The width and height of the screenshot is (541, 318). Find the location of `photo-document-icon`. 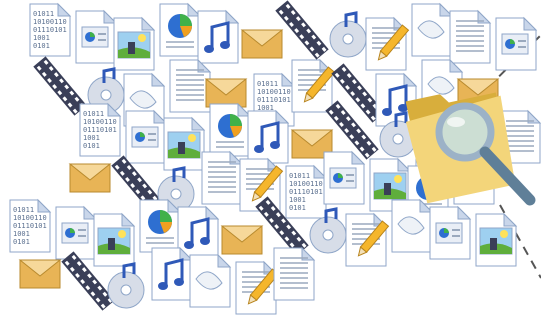

photo-document-icon is located at coordinates (497, 241).